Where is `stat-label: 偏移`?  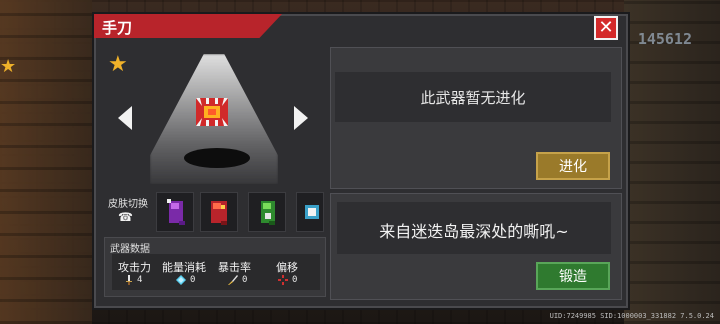
stat-label: 偏移 is located at coordinates (287, 267).